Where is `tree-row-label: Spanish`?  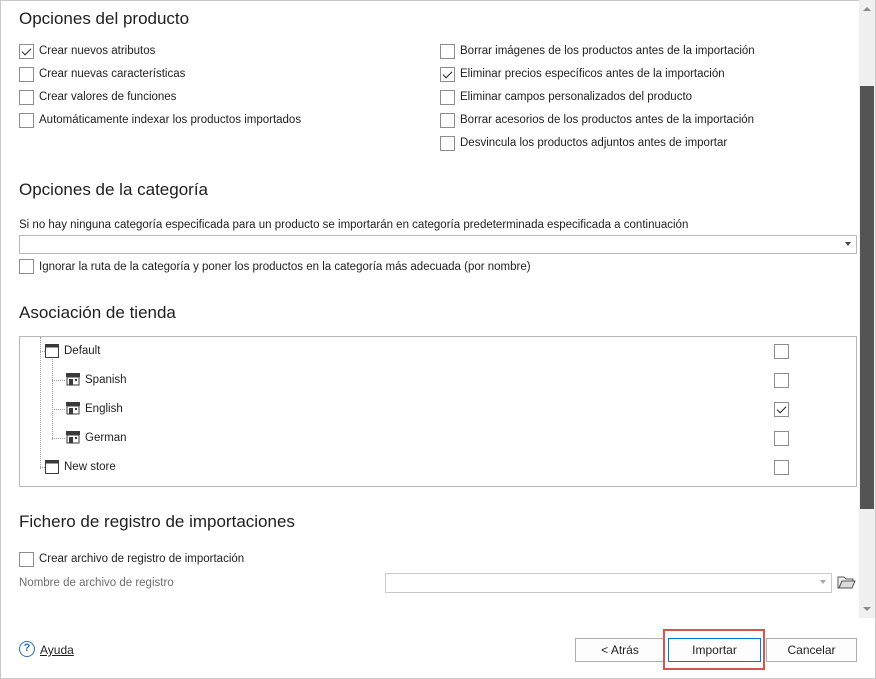
tree-row-label: Spanish is located at coordinates (106, 380).